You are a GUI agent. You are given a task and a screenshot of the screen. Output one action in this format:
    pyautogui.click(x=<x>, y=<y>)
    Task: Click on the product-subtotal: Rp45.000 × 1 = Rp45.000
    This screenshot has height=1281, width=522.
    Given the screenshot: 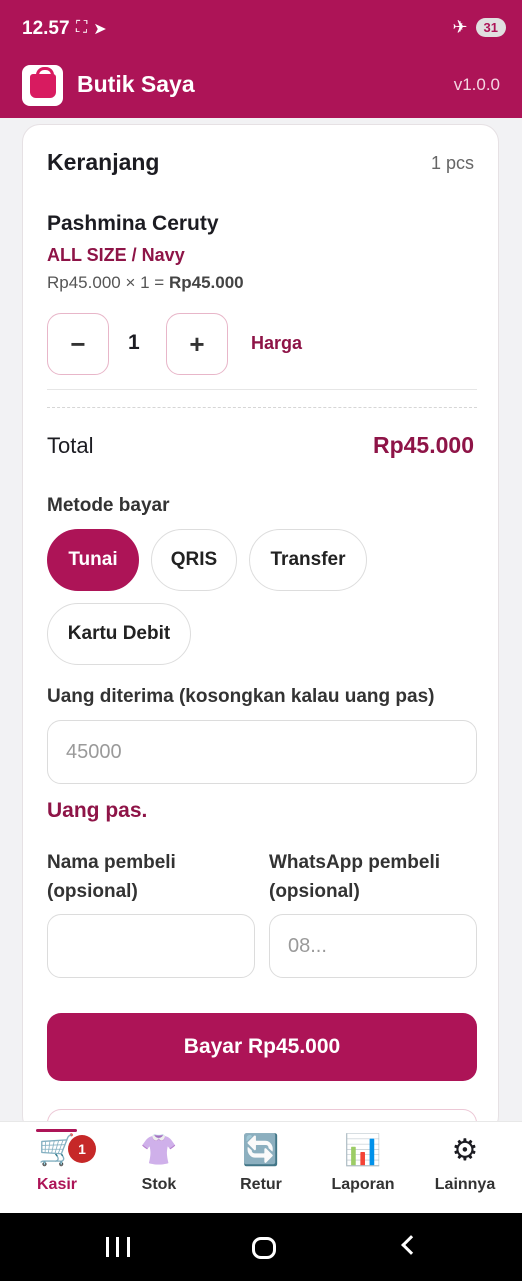 What is the action you would take?
    pyautogui.click(x=145, y=283)
    